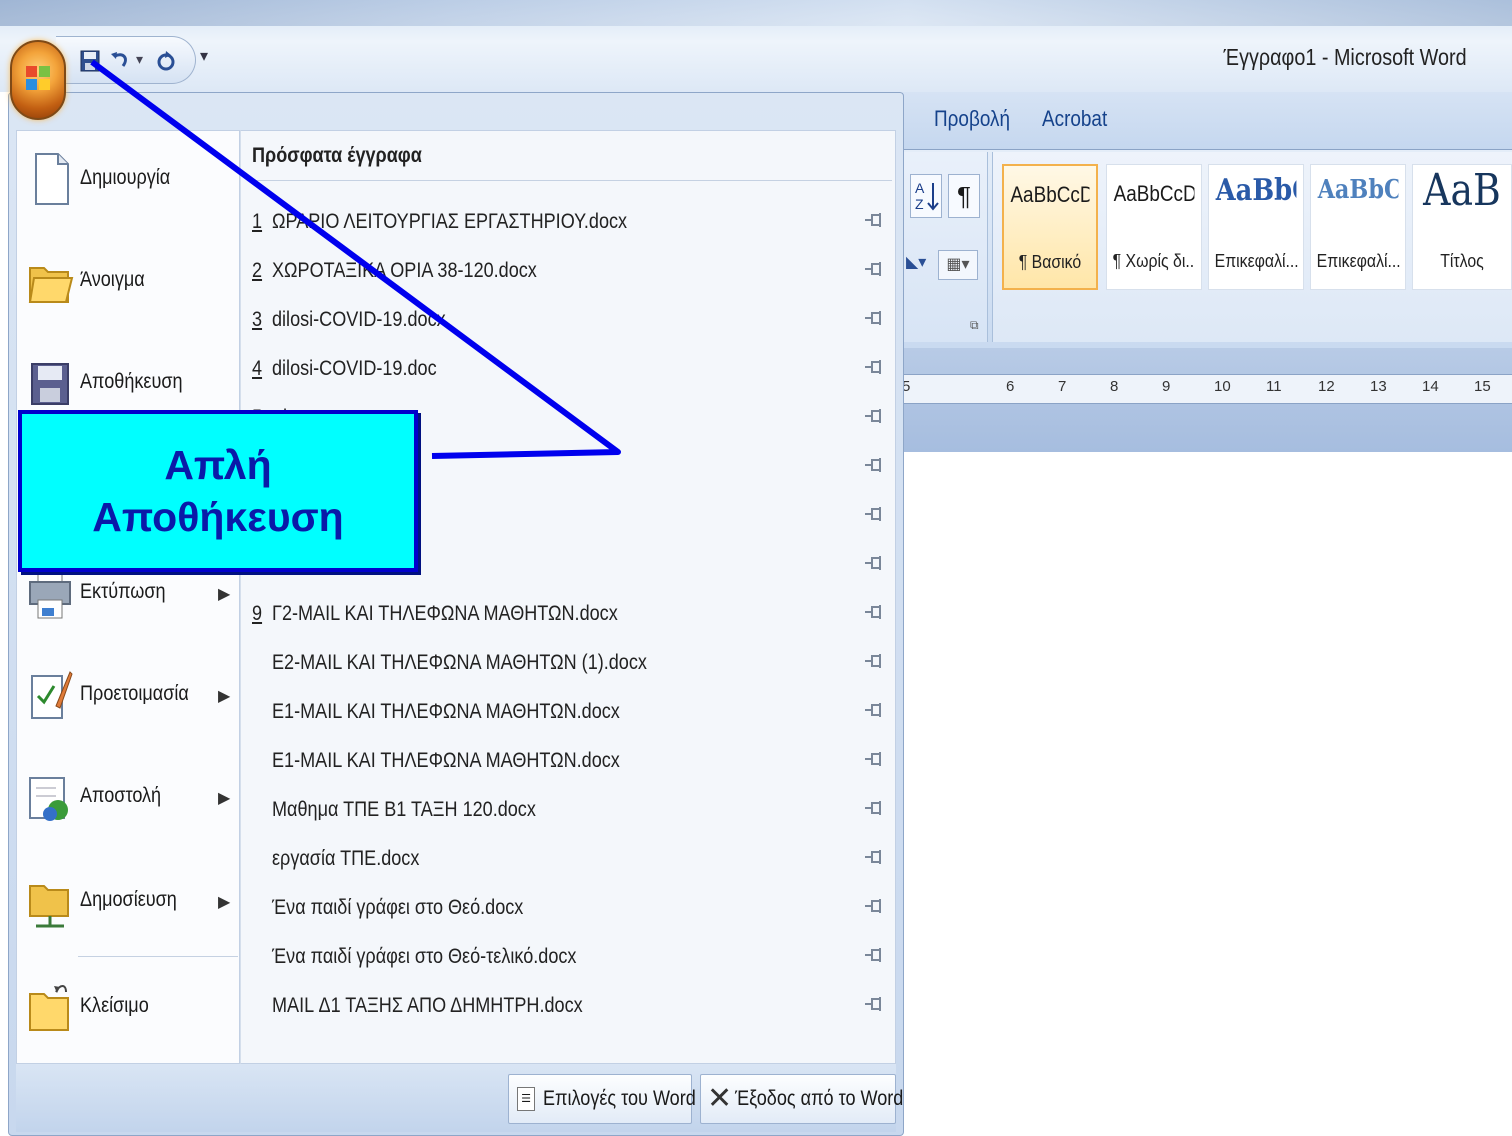 Image resolution: width=1512 pixels, height=1136 pixels. Describe the element at coordinates (257, 613) in the screenshot. I see `recent-document-number: 9` at that location.